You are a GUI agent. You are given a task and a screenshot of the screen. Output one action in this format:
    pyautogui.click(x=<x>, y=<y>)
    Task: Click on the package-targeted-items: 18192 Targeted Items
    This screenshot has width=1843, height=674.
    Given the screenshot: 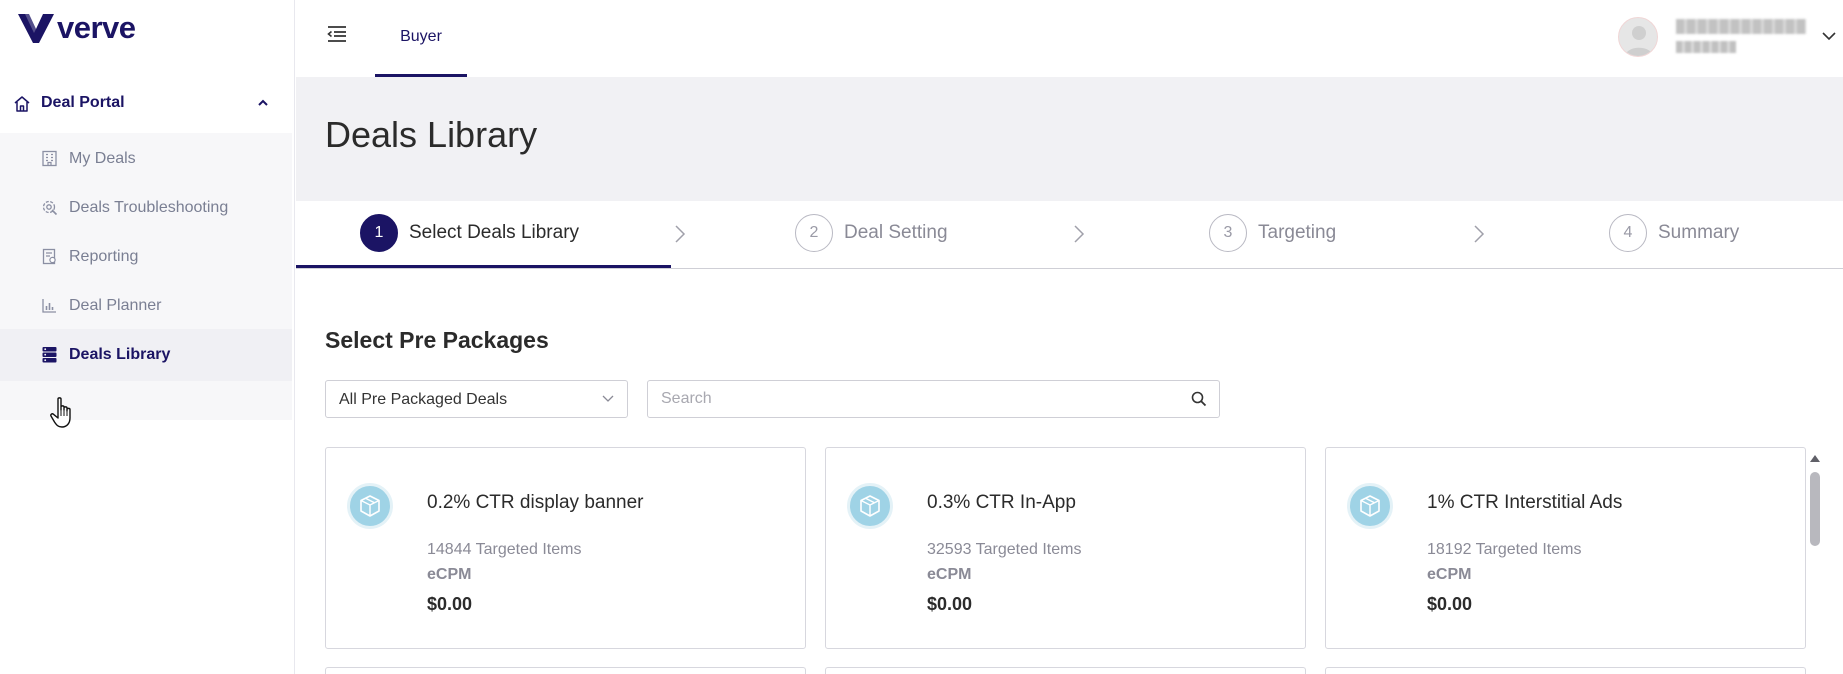 What is the action you would take?
    pyautogui.click(x=1504, y=549)
    